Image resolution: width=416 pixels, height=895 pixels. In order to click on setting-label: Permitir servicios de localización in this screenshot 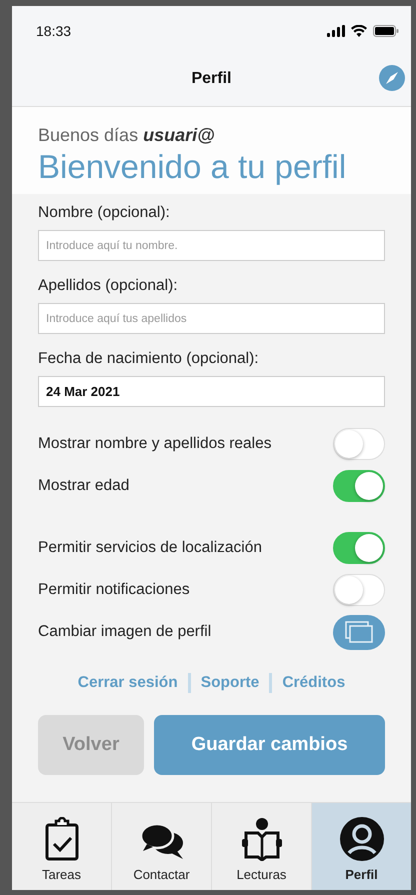, I will do `click(150, 548)`.